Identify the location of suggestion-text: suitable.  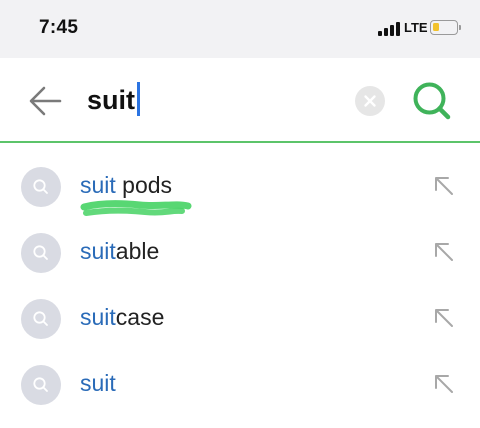
(120, 251).